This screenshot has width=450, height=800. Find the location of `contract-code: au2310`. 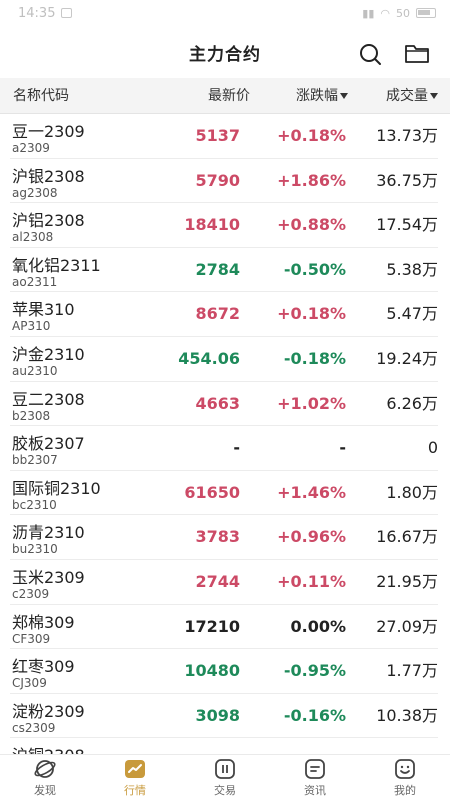

contract-code: au2310 is located at coordinates (35, 370).